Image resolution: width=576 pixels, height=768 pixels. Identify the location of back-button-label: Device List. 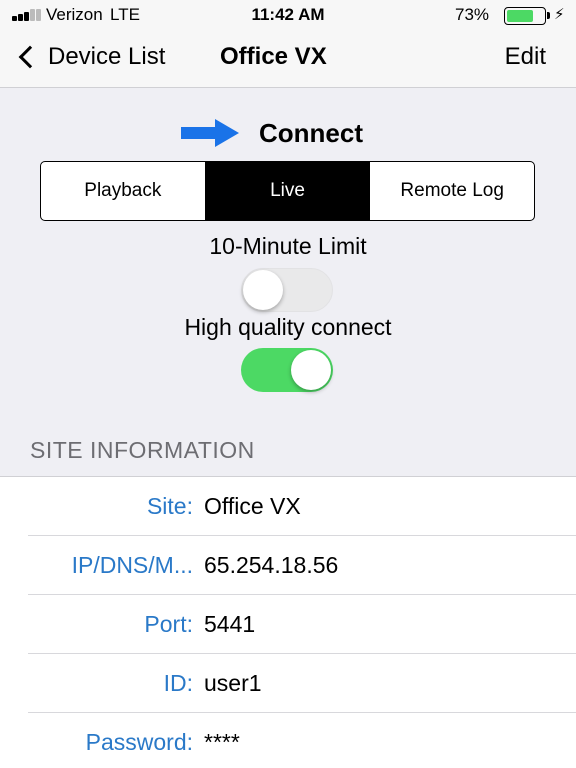
(107, 56).